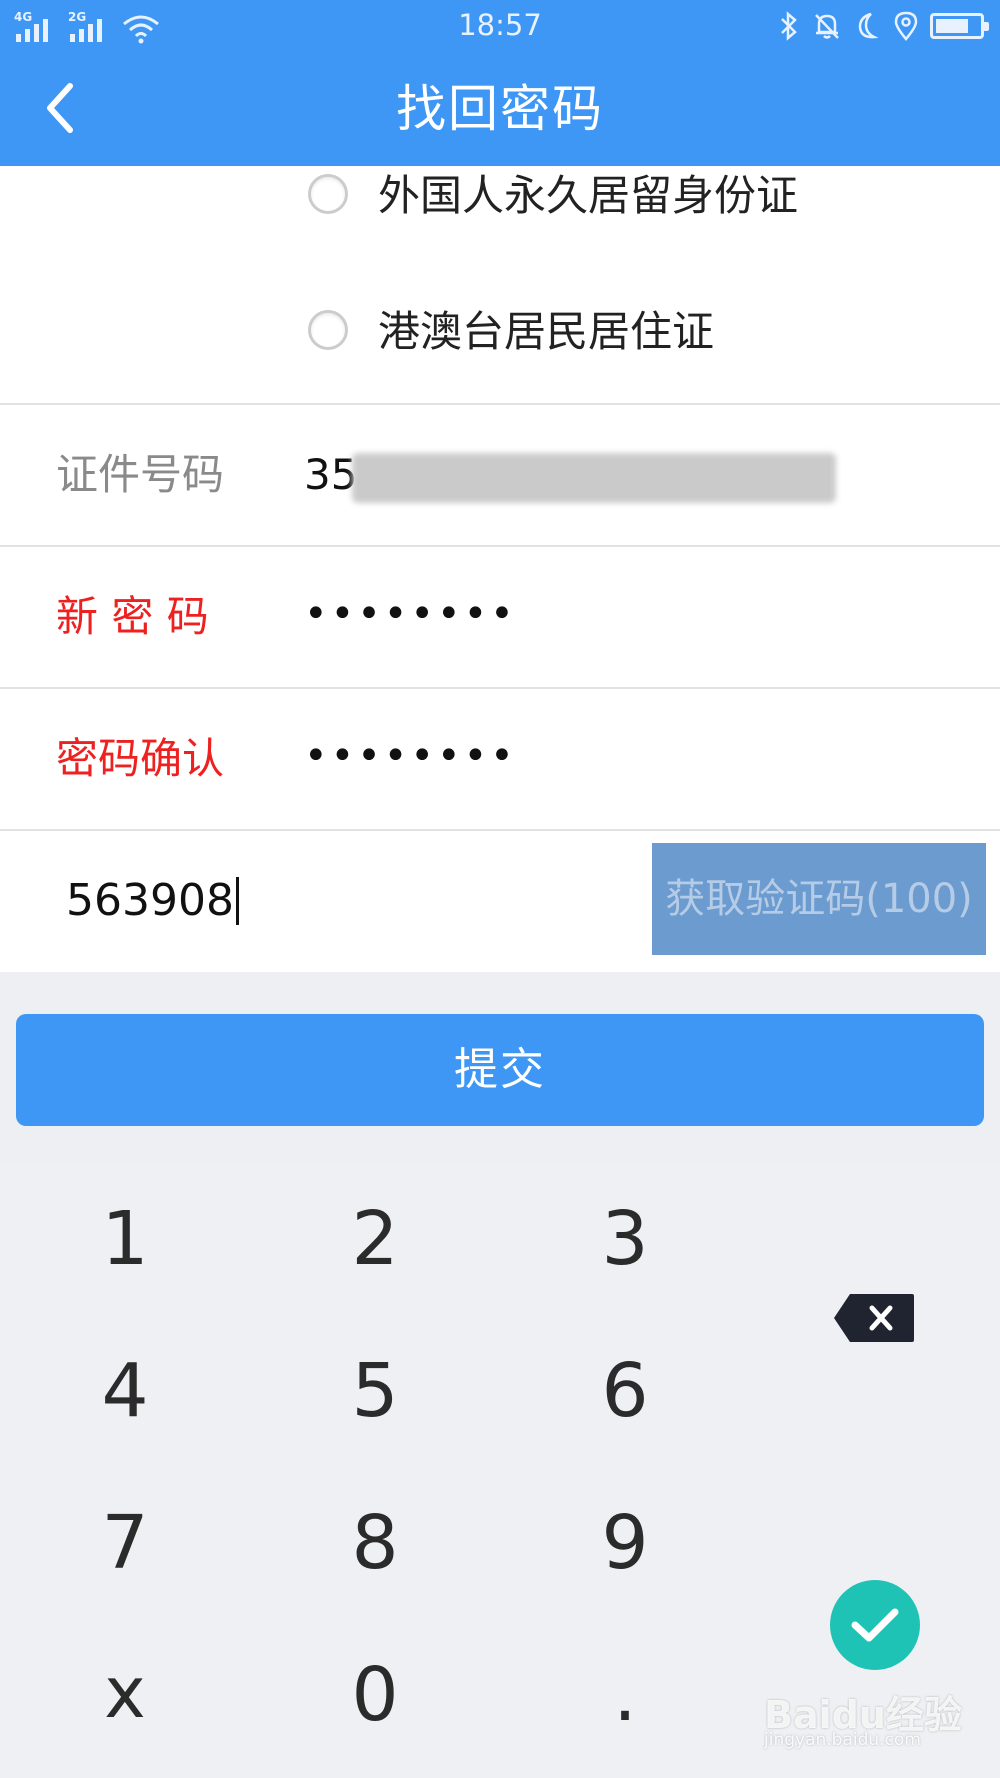 This screenshot has height=1778, width=1000. What do you see at coordinates (328, 194) in the screenshot?
I see `radio-button-foreign-permanent` at bounding box center [328, 194].